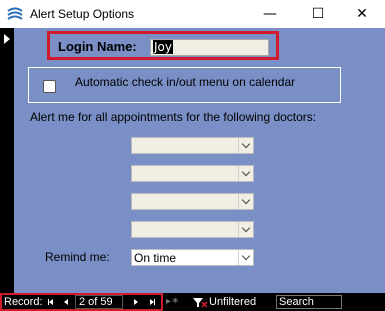 This screenshot has height=311, width=385. I want to click on current-record-input: 2 of 59, so click(99, 302).